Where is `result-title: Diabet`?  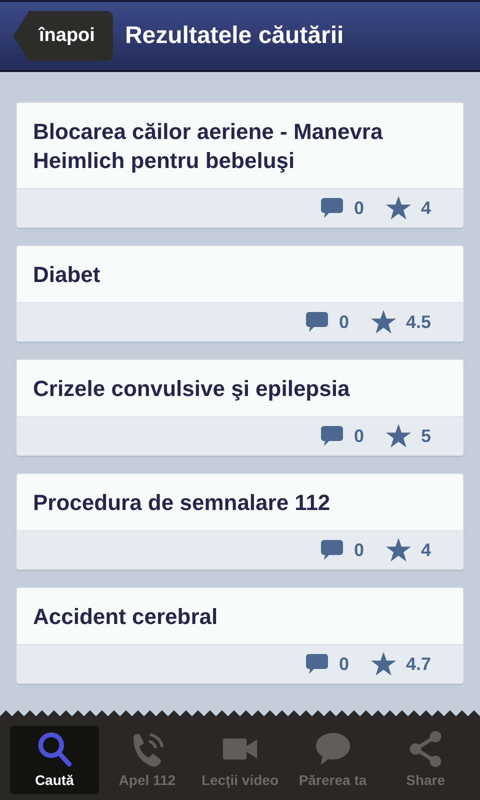
result-title: Diabet is located at coordinates (67, 275).